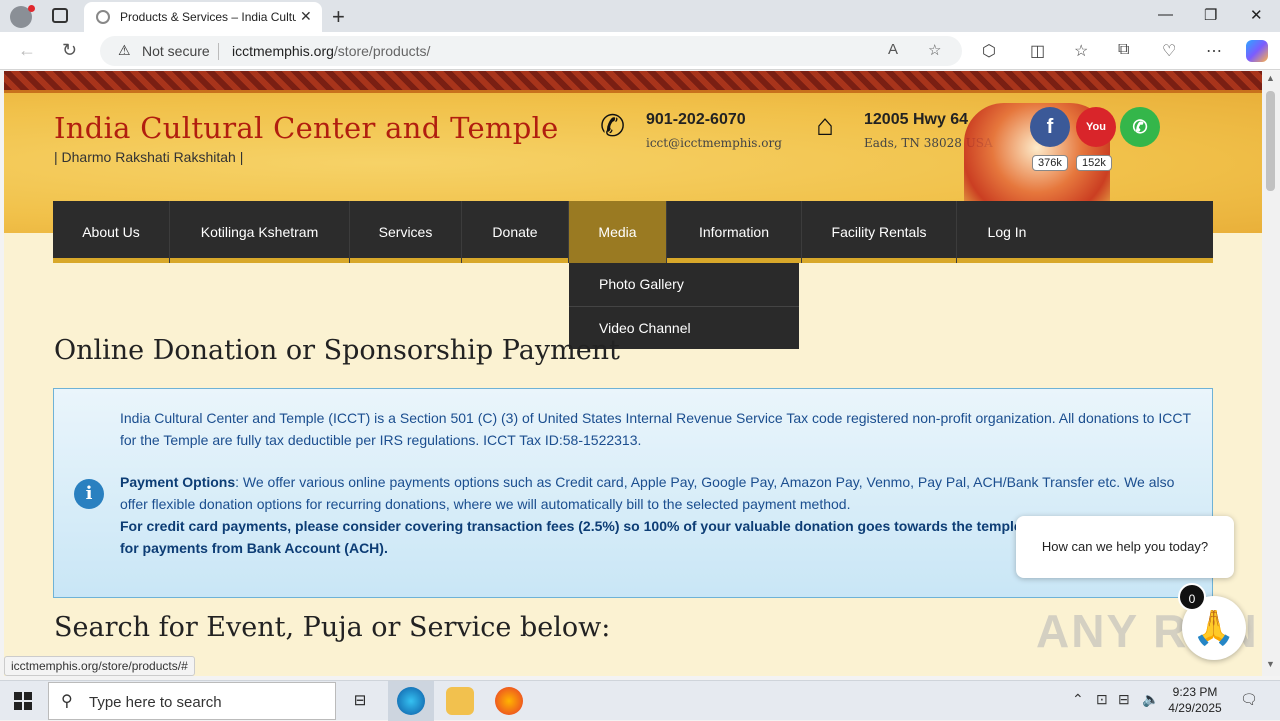 The height and width of the screenshot is (721, 1280). Describe the element at coordinates (124, 50) in the screenshot. I see `warning-icon: ⚠` at that location.